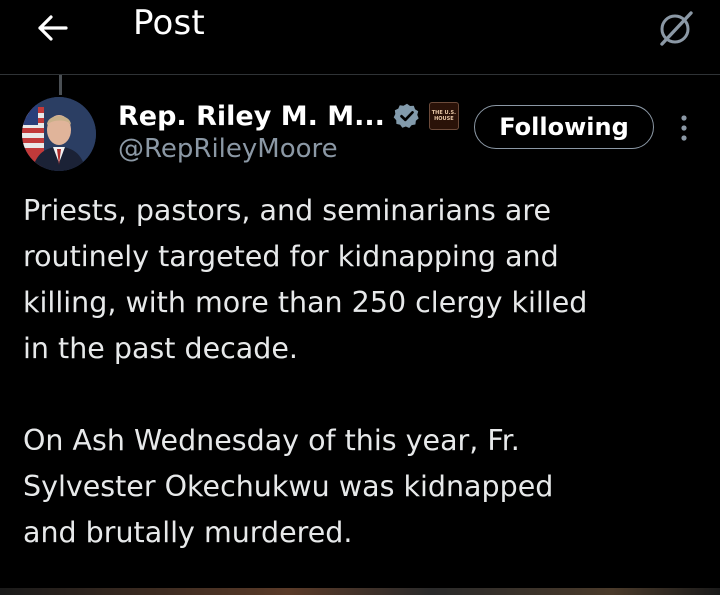  I want to click on avatar, so click(59, 134).